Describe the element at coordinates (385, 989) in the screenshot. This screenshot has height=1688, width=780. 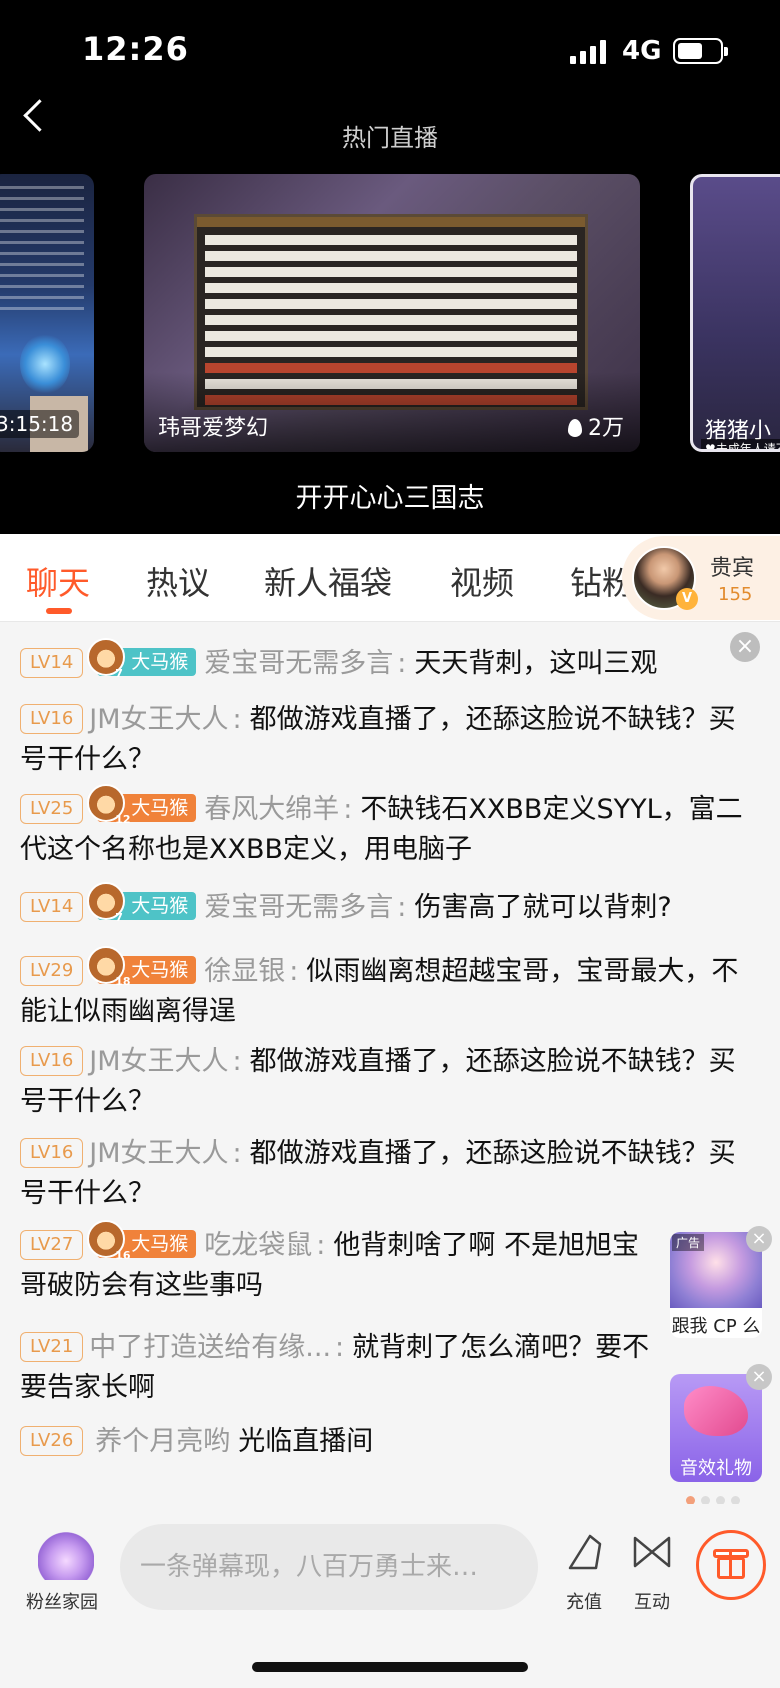
I see `chat-message: LV29 18 大马猴 徐显银: 似雨幽离想超越宝哥，宝哥最大，不能让似雨幽离得逞` at that location.